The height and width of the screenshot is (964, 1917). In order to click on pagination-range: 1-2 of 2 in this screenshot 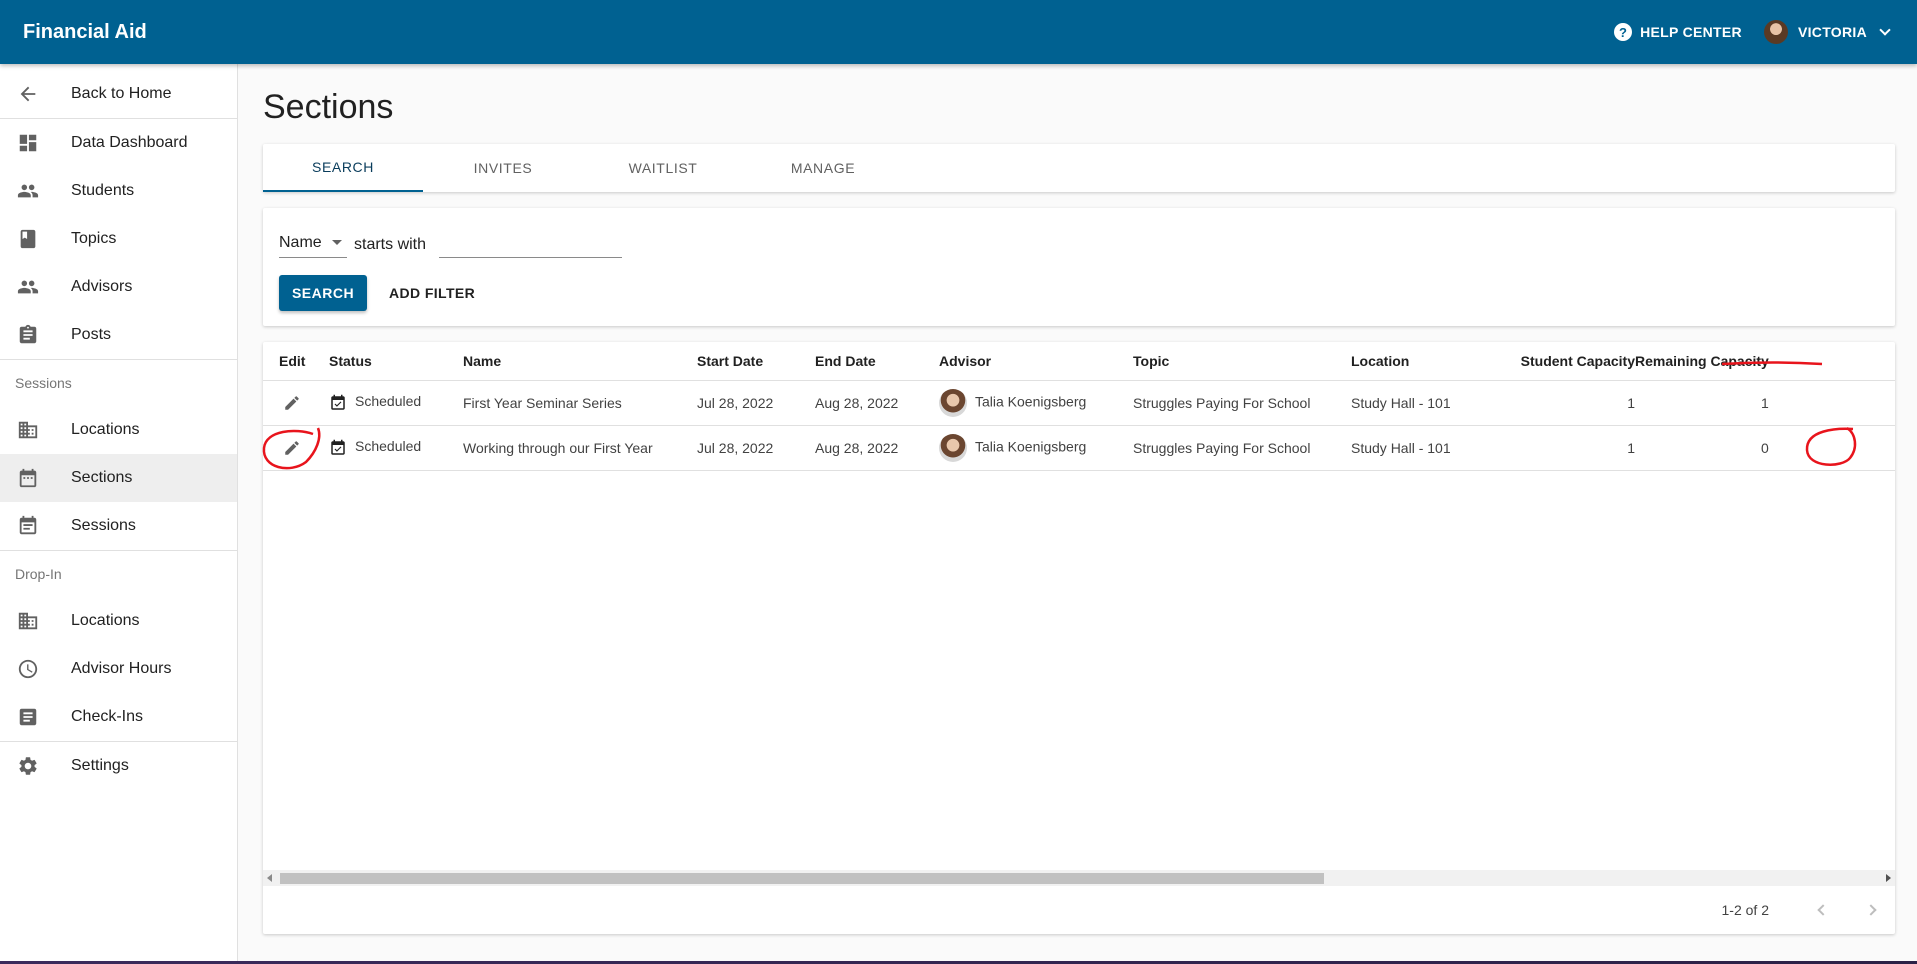, I will do `click(1745, 910)`.